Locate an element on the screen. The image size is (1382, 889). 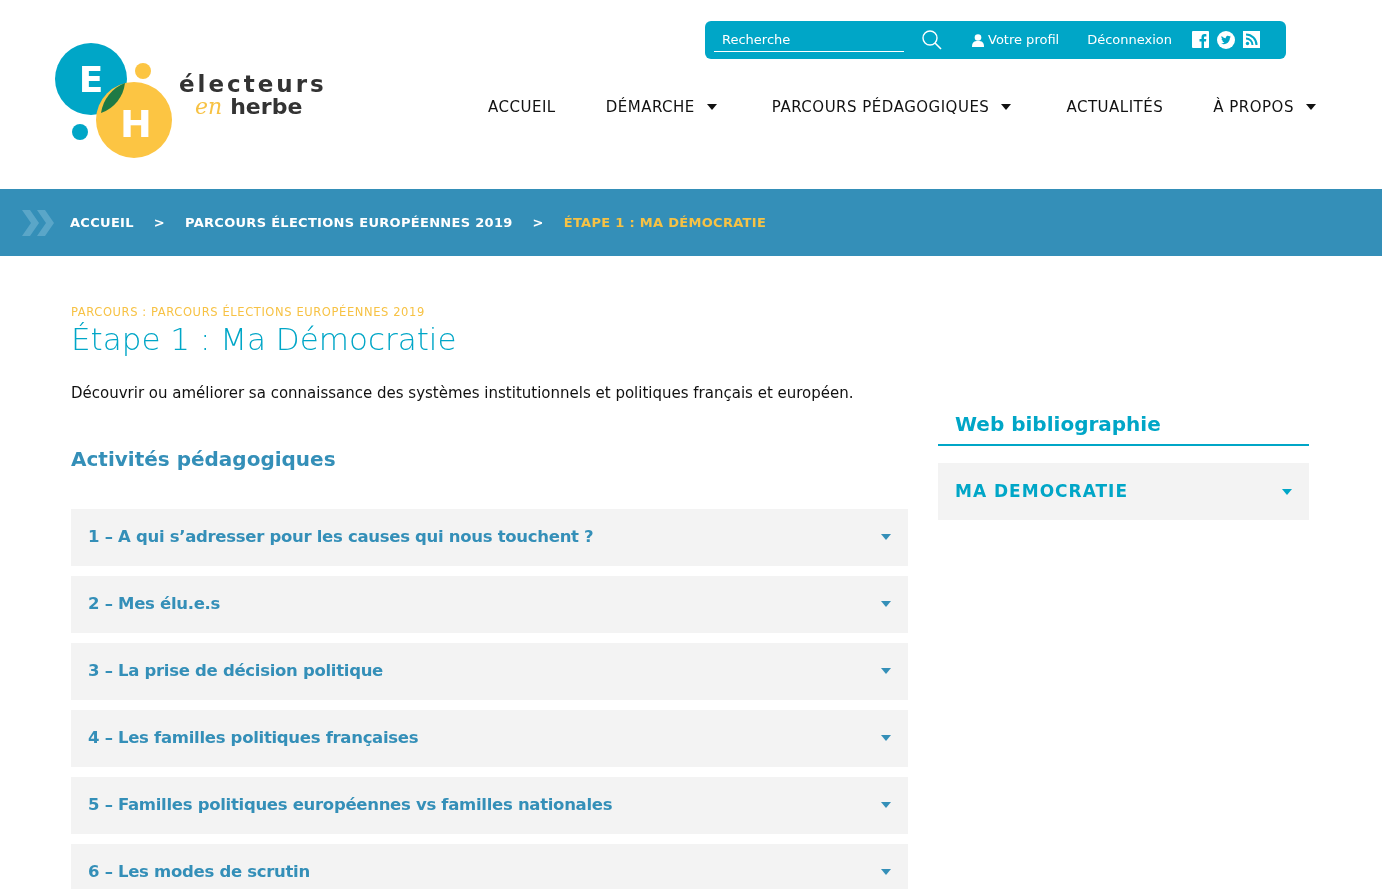
nav-link: ACCUEIL is located at coordinates (522, 107).